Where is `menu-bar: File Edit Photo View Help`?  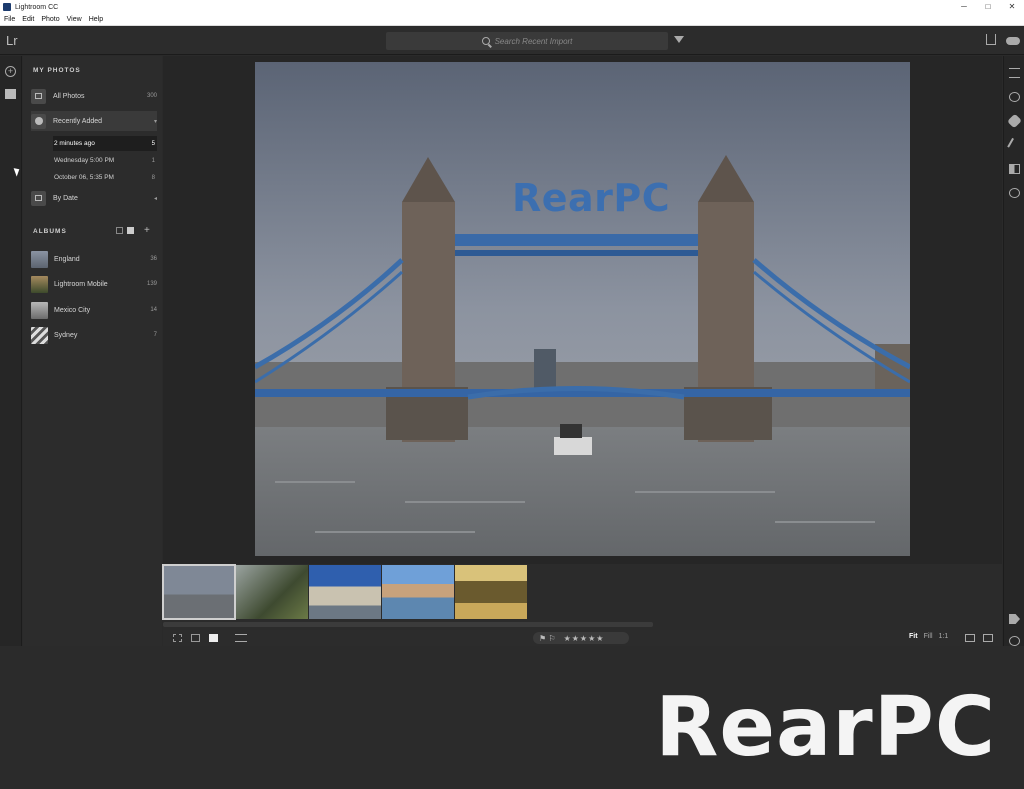
menu-bar: File Edit Photo View Help is located at coordinates (512, 20).